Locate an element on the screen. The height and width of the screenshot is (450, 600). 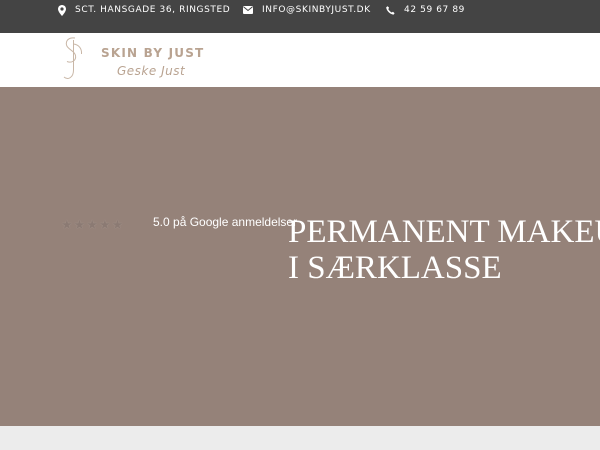
phone-link: 42 59 67 89 is located at coordinates (434, 10).